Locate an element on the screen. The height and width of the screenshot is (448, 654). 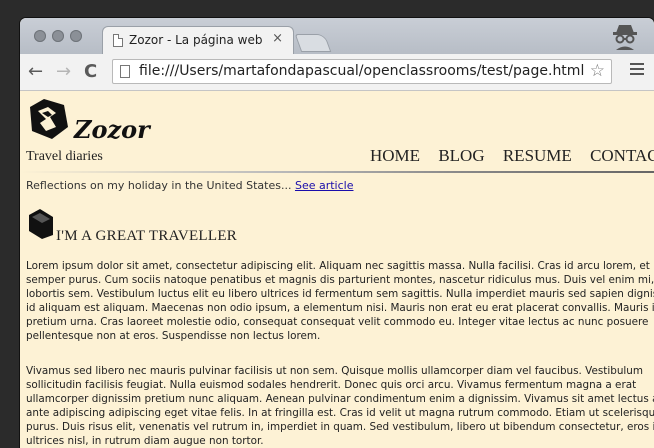
nav-item-blog: BLOG is located at coordinates (461, 155).